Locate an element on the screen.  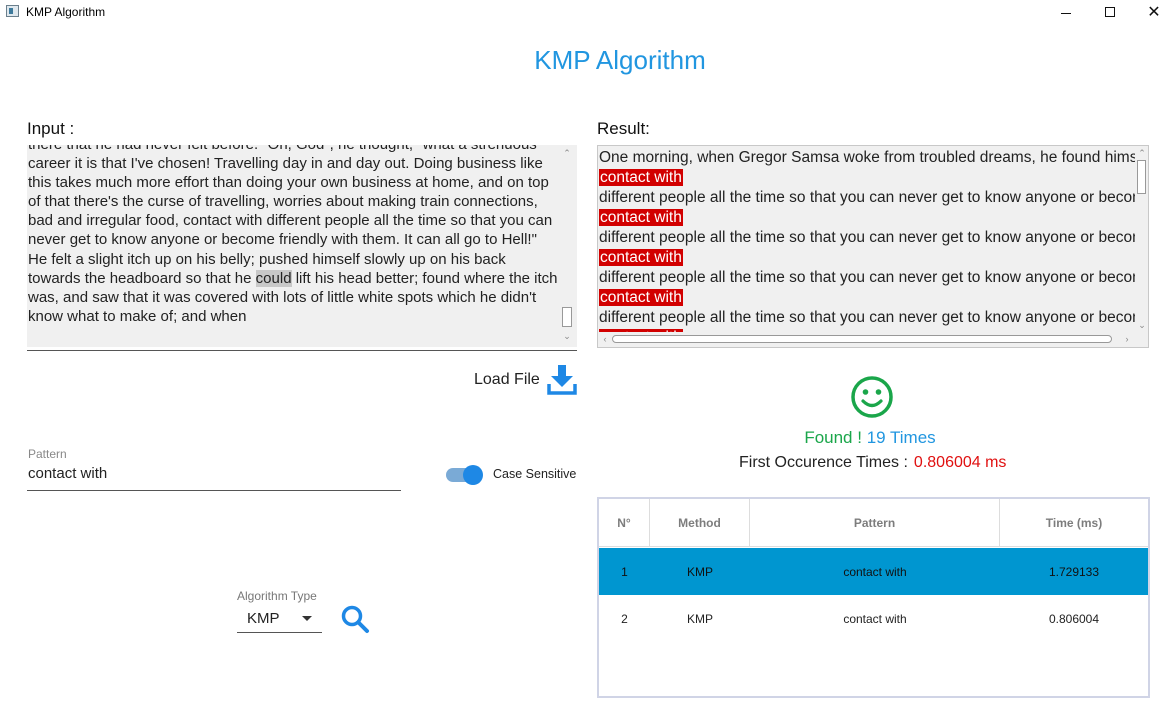
result-hscrollbar: ‹ › is located at coordinates (866, 339).